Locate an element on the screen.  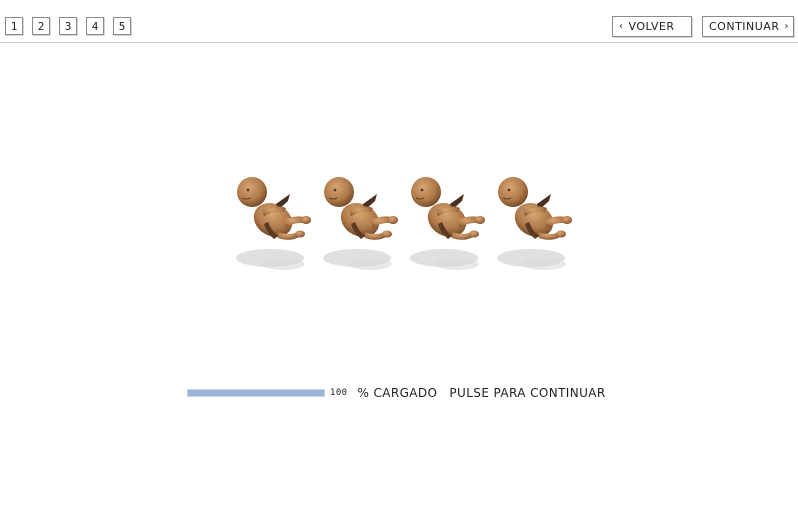
back-button-label: VOLVER is located at coordinates (651, 26).